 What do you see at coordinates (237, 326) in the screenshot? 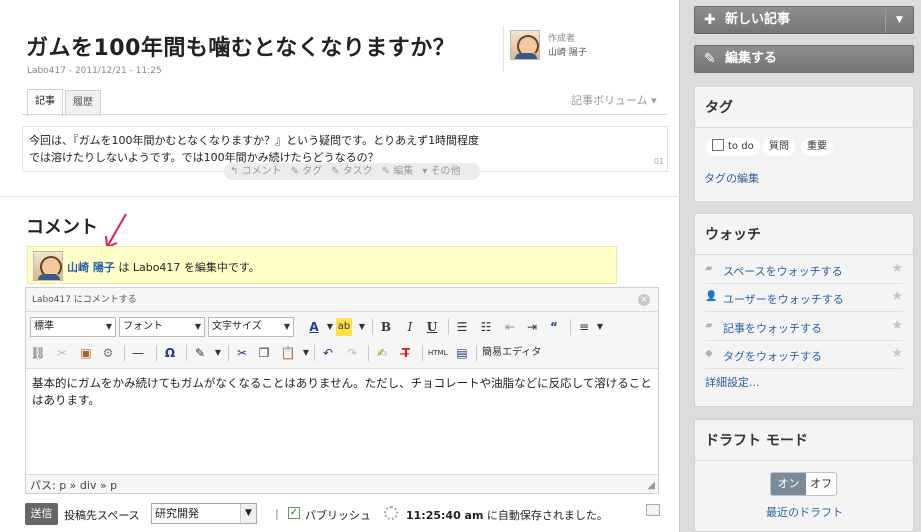
I see `font-size-select-value: 文字サイズ` at bounding box center [237, 326].